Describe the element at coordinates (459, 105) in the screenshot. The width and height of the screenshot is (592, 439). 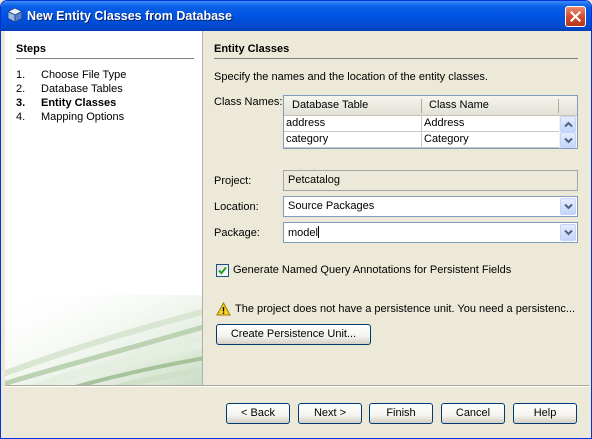
I see `column-header-class-name: Class Name` at that location.